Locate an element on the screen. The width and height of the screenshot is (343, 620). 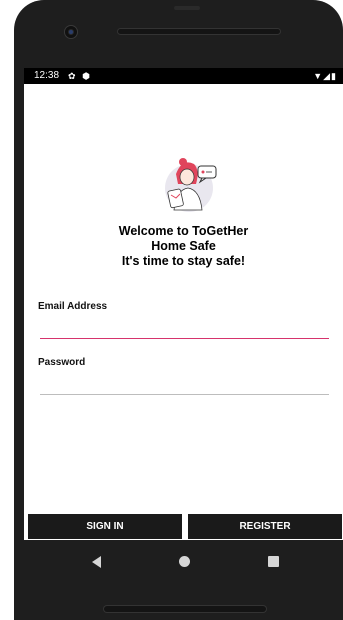
signal-icon: ◢ is located at coordinates (327, 76).